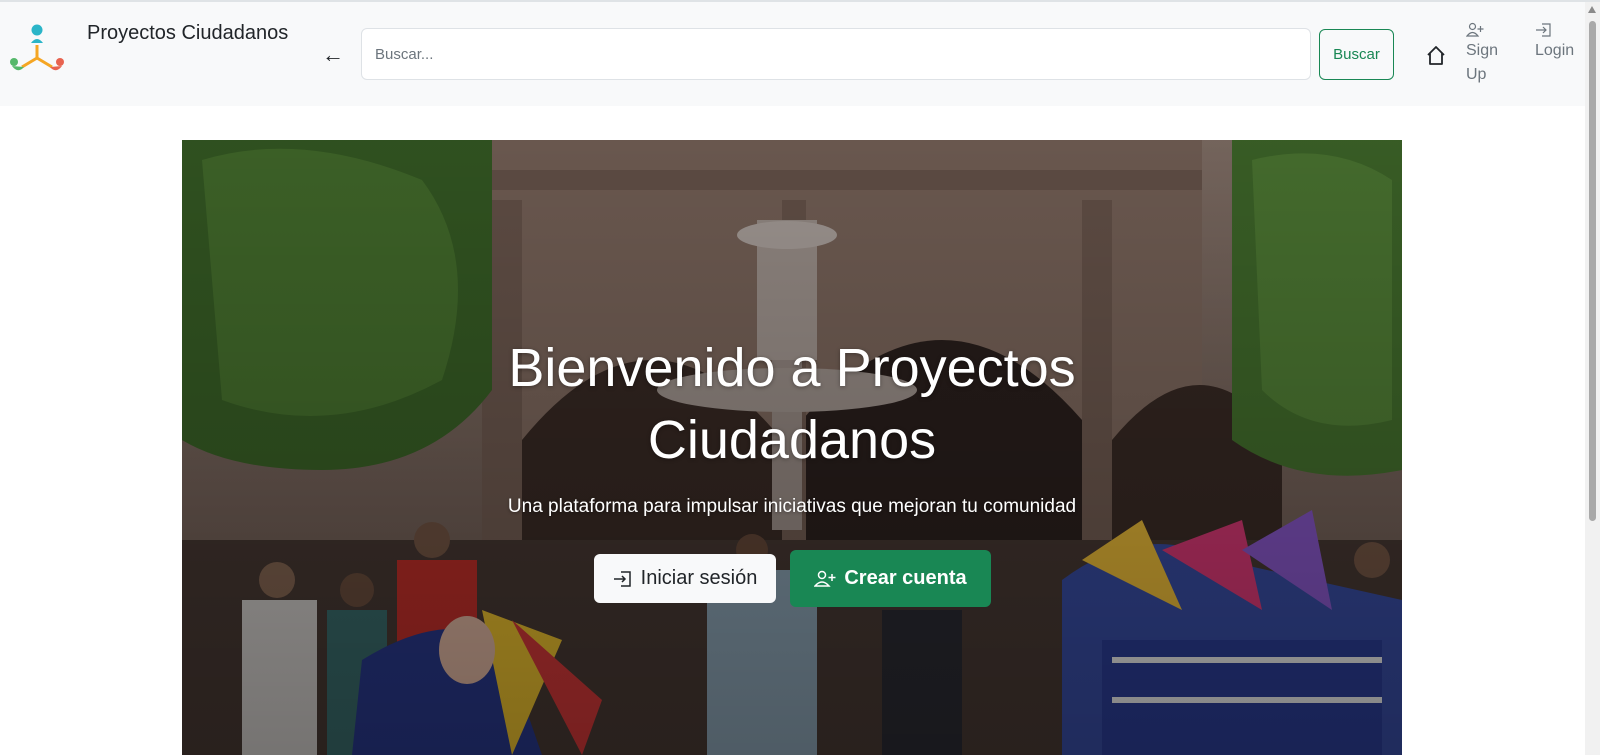  I want to click on search-input, so click(836, 54).